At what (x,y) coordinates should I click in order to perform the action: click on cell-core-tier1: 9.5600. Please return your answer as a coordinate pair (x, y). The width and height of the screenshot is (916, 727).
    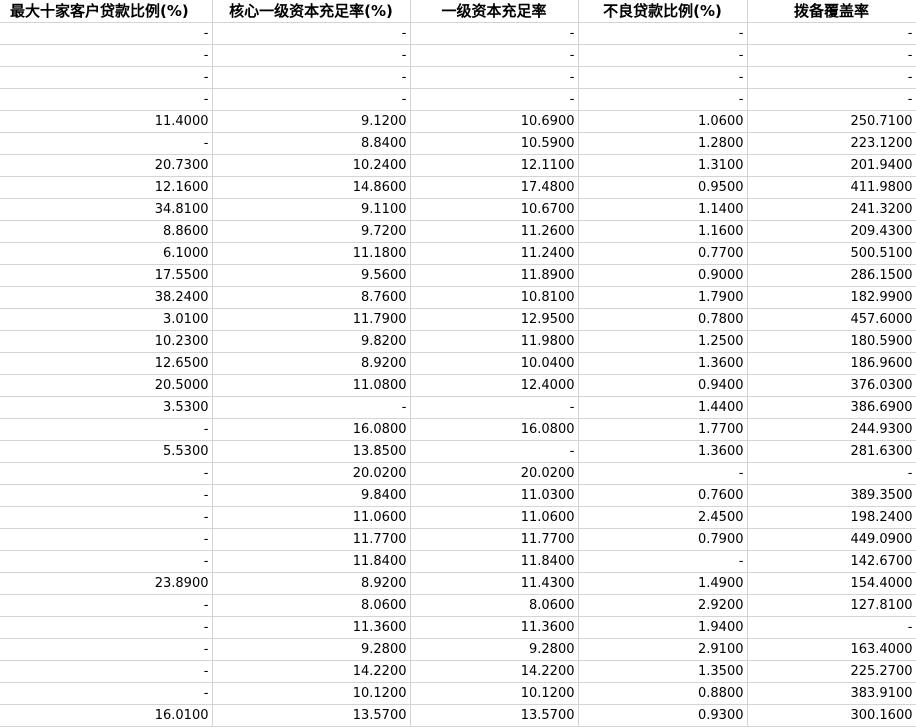
    Looking at the image, I should click on (311, 275).